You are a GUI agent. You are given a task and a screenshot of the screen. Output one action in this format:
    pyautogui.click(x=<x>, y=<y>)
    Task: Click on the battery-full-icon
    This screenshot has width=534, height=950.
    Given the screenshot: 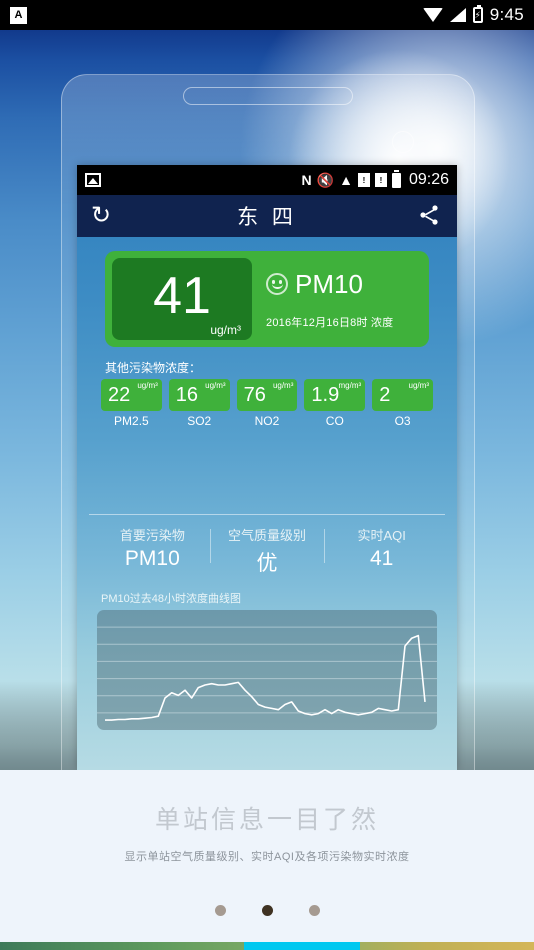 What is the action you would take?
    pyautogui.click(x=396, y=178)
    